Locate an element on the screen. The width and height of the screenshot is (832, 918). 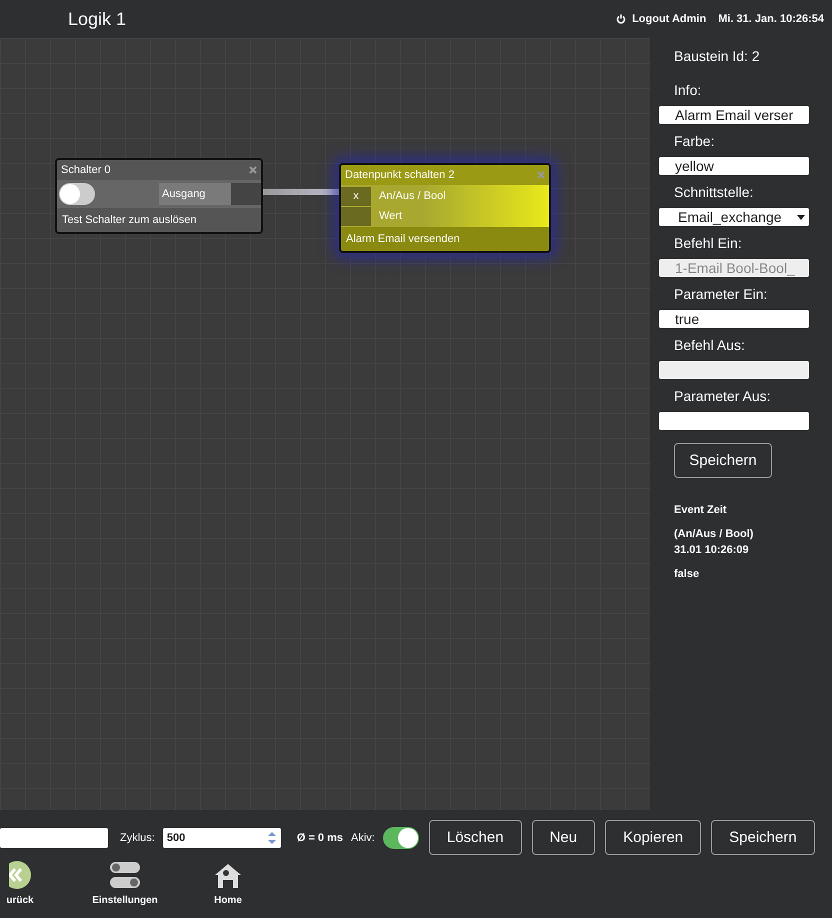
cycle-label: Zyklus: is located at coordinates (137, 838).